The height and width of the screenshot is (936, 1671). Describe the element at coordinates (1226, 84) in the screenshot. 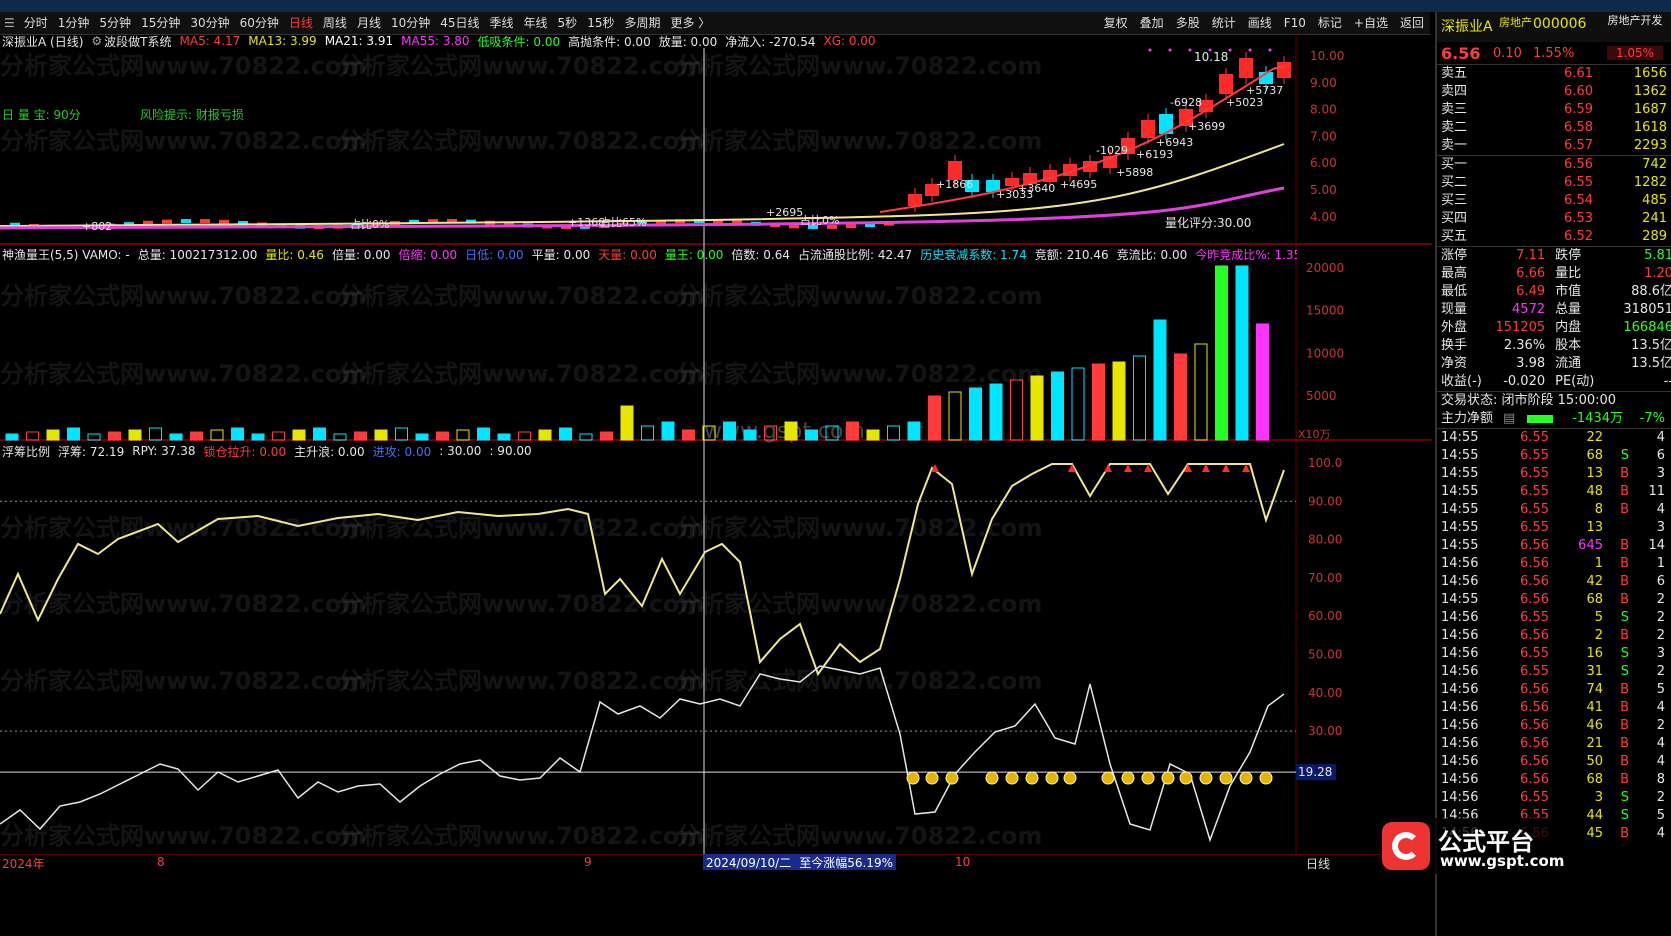

I see `candle-body` at that location.